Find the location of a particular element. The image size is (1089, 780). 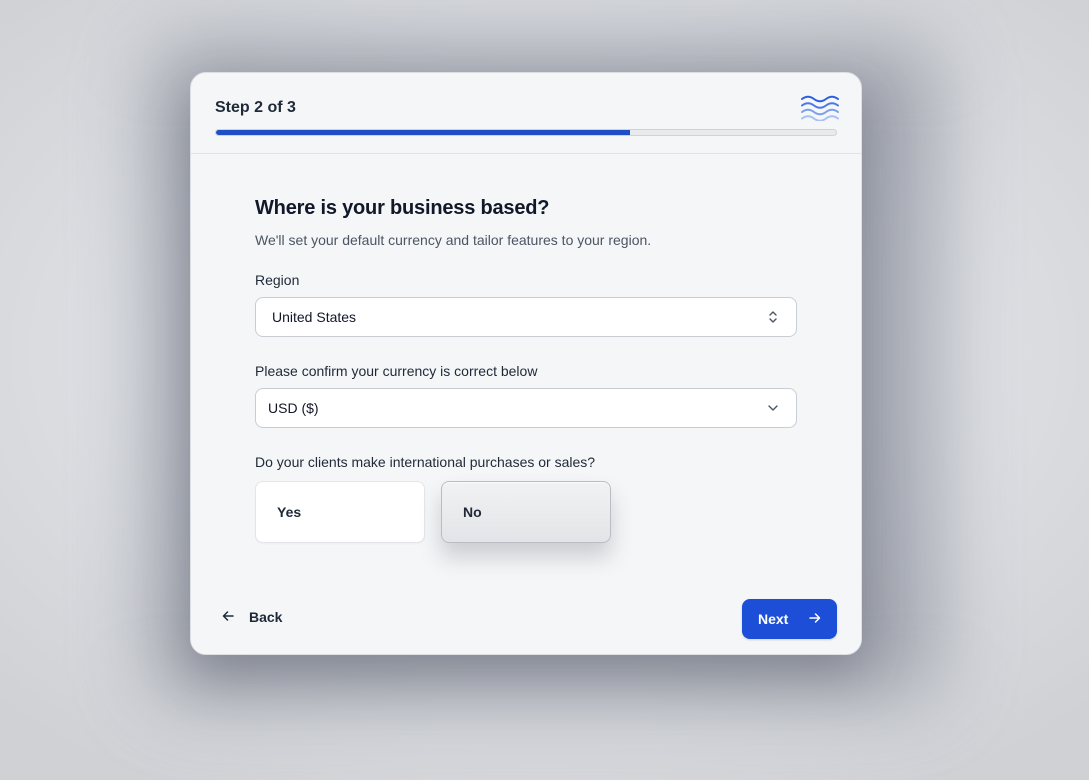

arrow-left-icon is located at coordinates (228, 617).